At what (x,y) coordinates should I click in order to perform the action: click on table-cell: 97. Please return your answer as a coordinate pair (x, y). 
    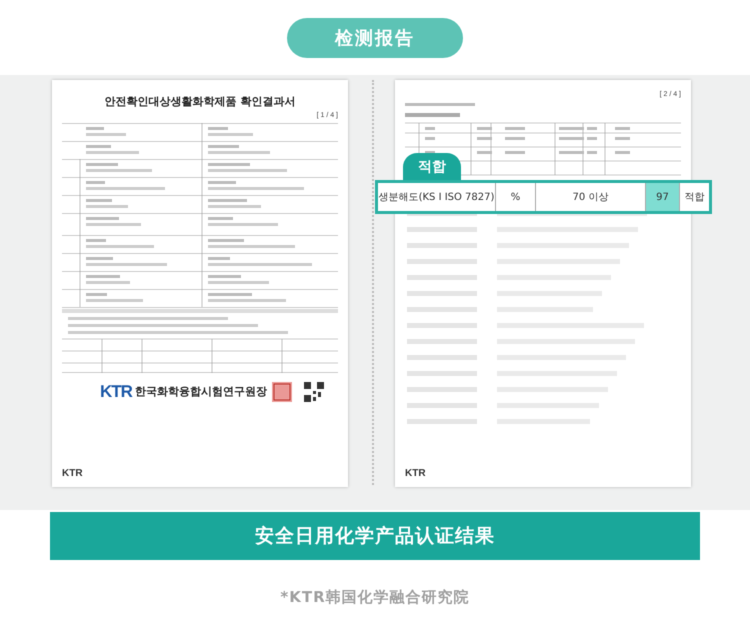
    Looking at the image, I should click on (663, 197).